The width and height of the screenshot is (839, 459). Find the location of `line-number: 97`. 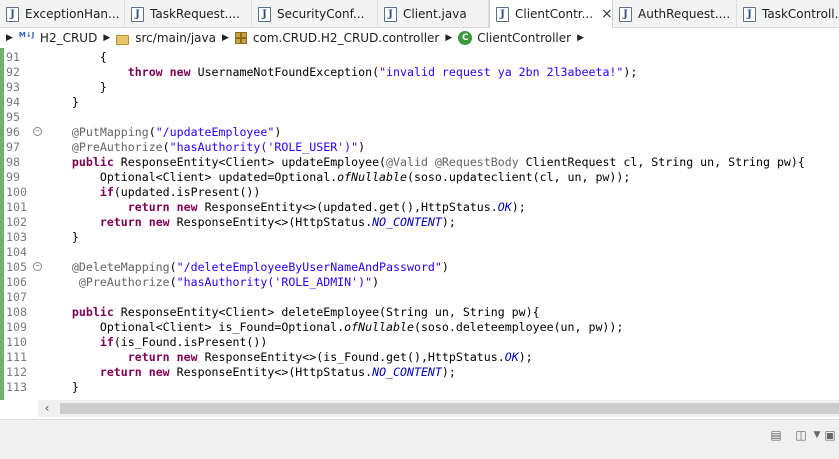

line-number: 97 is located at coordinates (13, 147).